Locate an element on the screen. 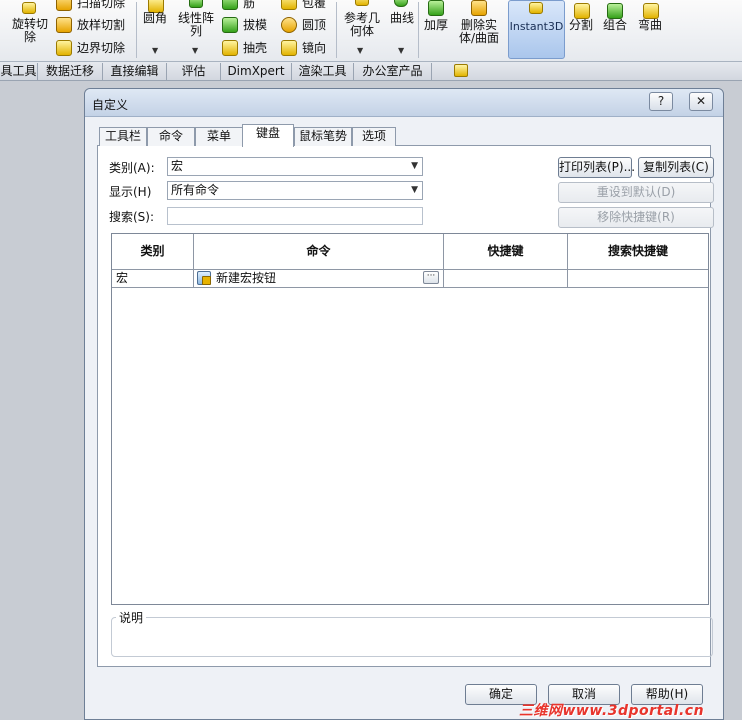 This screenshot has width=742, height=720. close-icon: ✕ is located at coordinates (701, 101).